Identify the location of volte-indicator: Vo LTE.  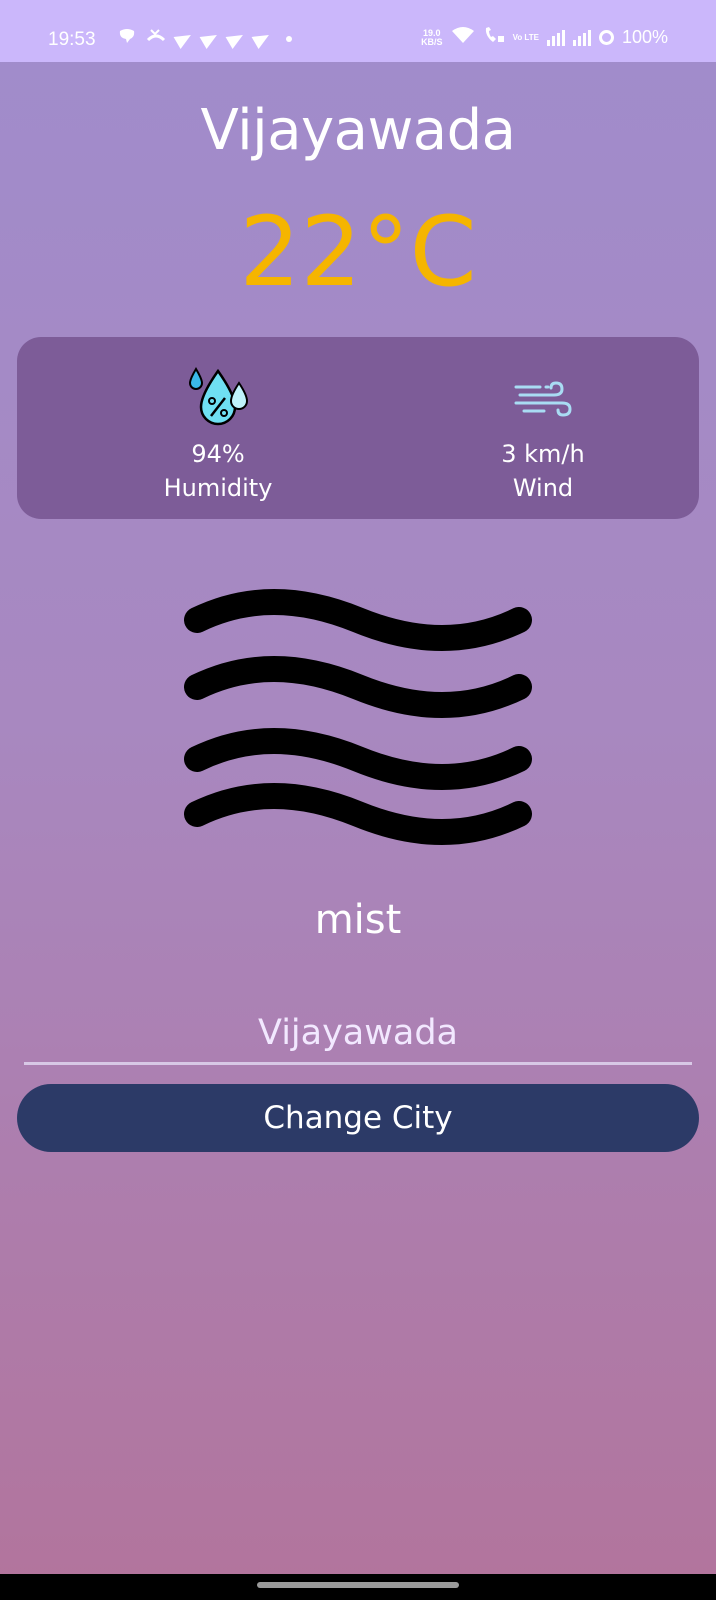
(525, 37).